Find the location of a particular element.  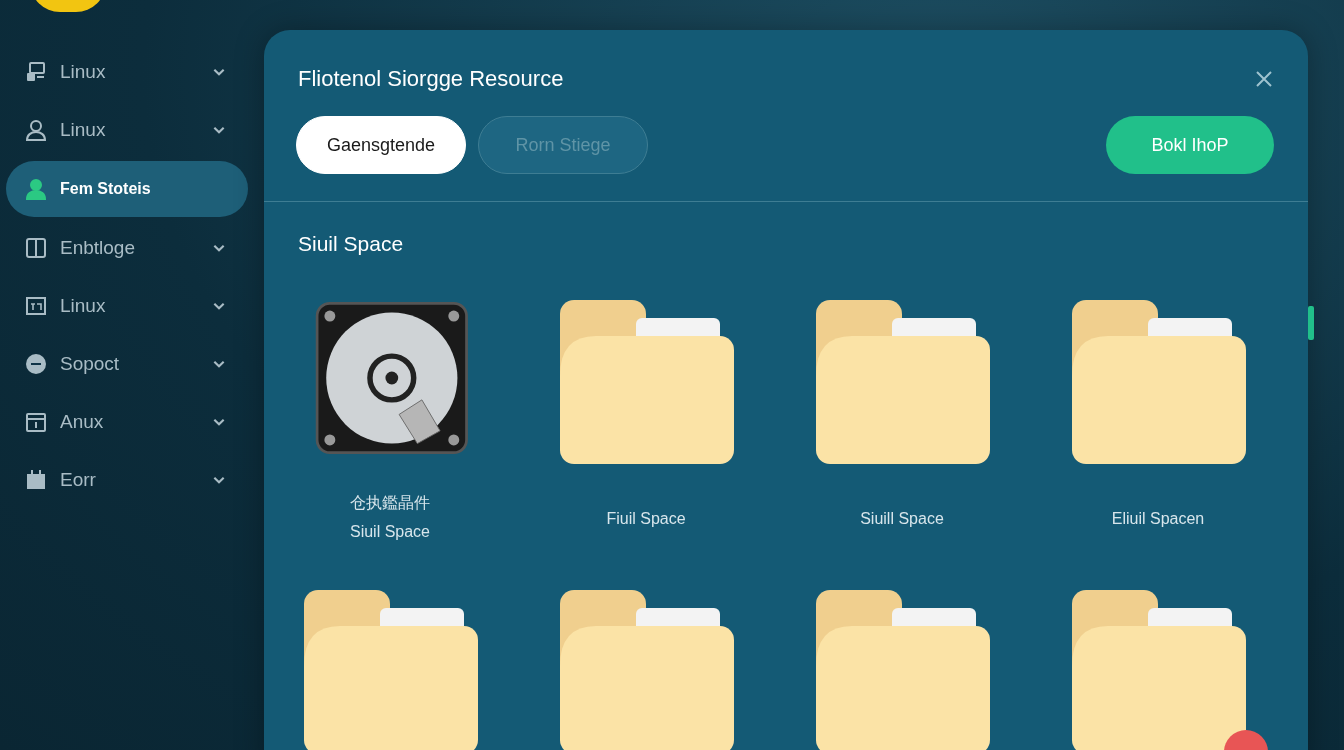

close-icon is located at coordinates (1264, 79).